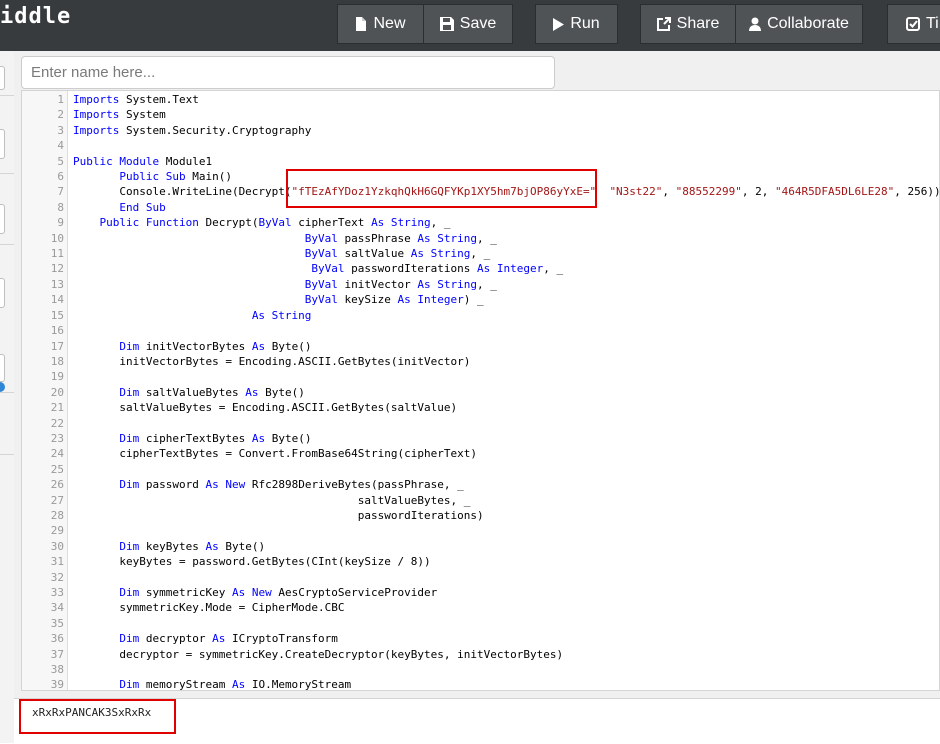  I want to click on name-input, so click(288, 72).